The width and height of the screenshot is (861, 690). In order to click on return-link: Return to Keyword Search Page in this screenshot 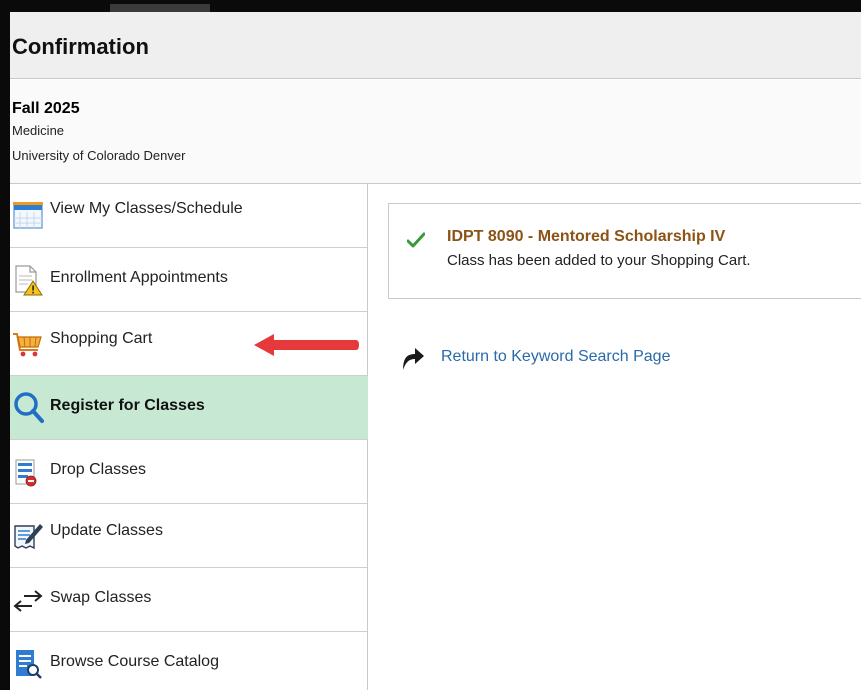, I will do `click(555, 357)`.